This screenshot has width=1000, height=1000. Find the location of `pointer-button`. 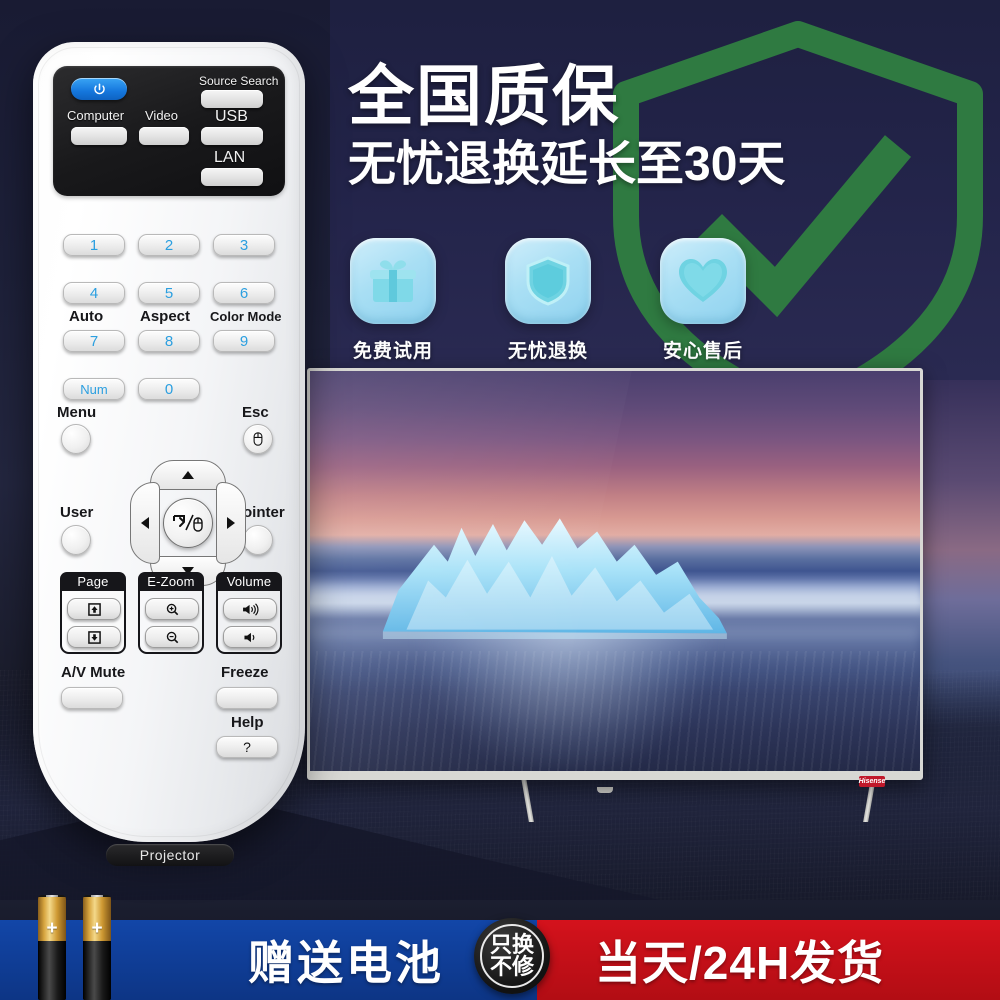

pointer-button is located at coordinates (258, 540).